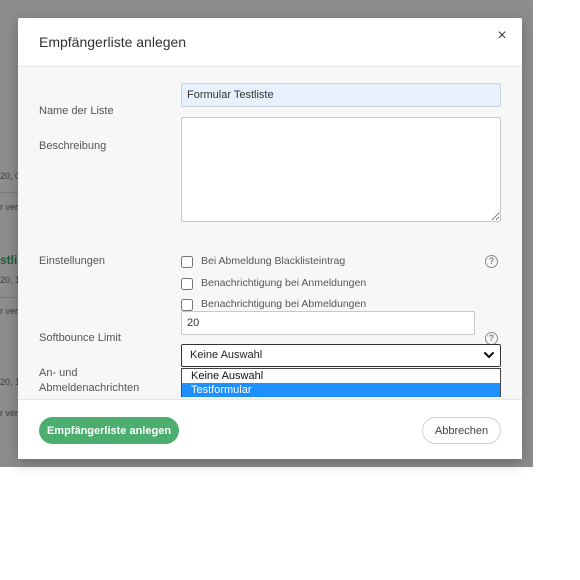  I want to click on softbounce-label: Softbounce Limit, so click(80, 338).